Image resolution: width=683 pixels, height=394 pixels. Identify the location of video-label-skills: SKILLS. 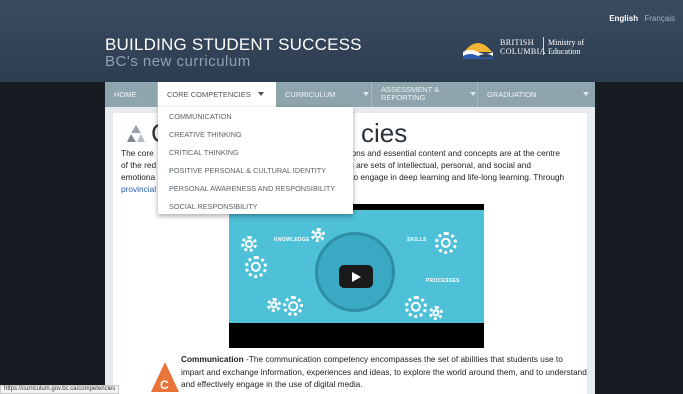
(417, 240).